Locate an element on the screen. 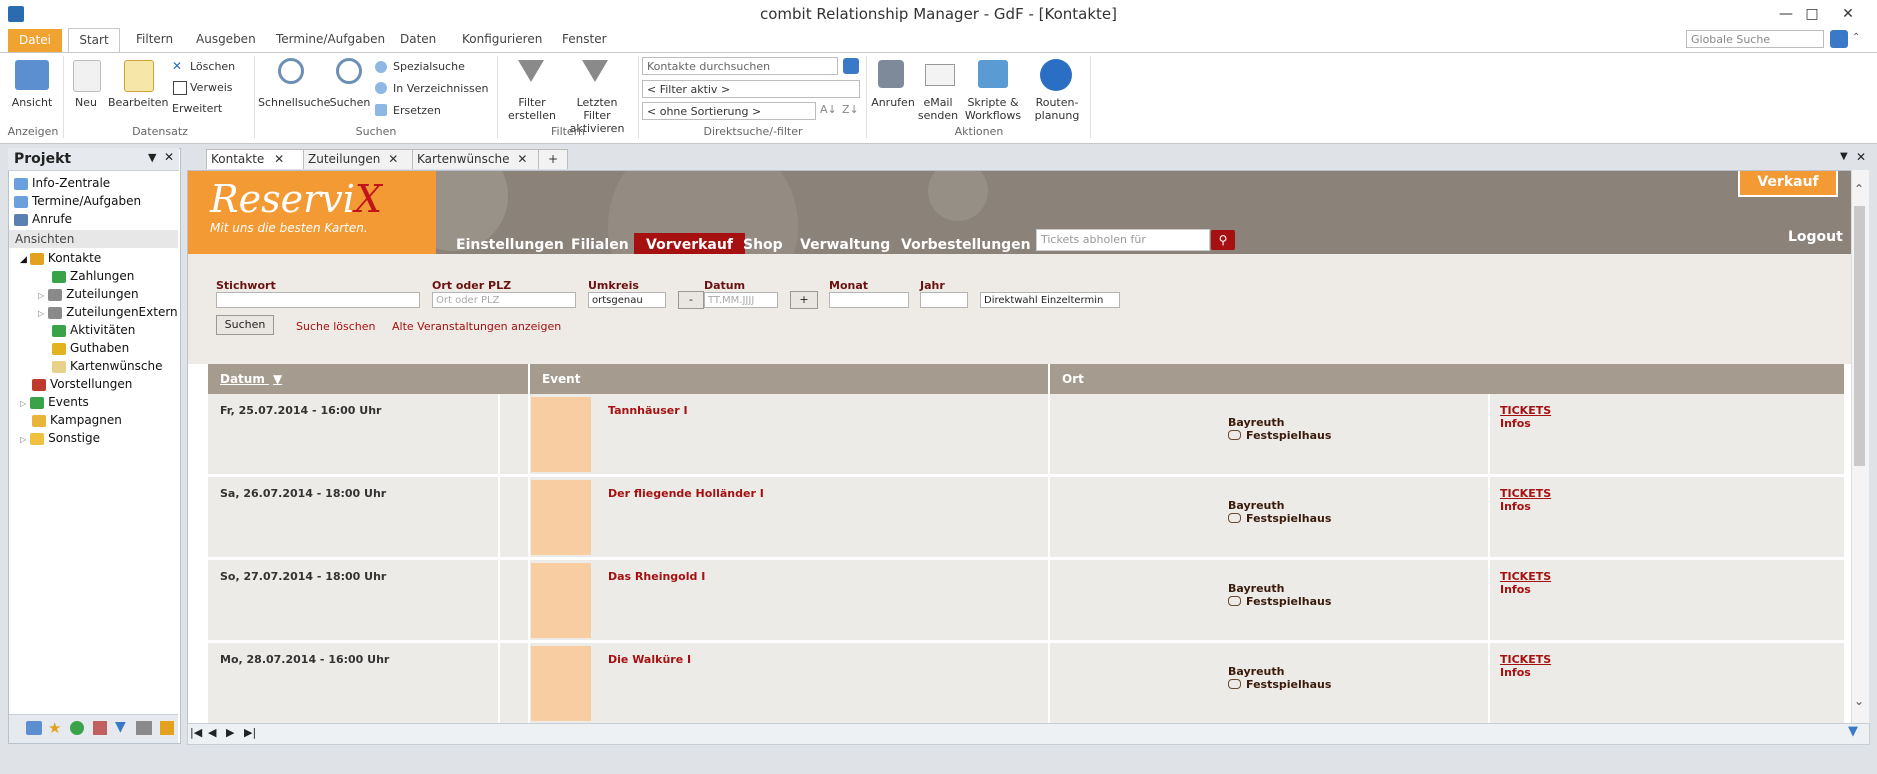 The height and width of the screenshot is (774, 1877). favorites-icon: ★ is located at coordinates (54, 728).